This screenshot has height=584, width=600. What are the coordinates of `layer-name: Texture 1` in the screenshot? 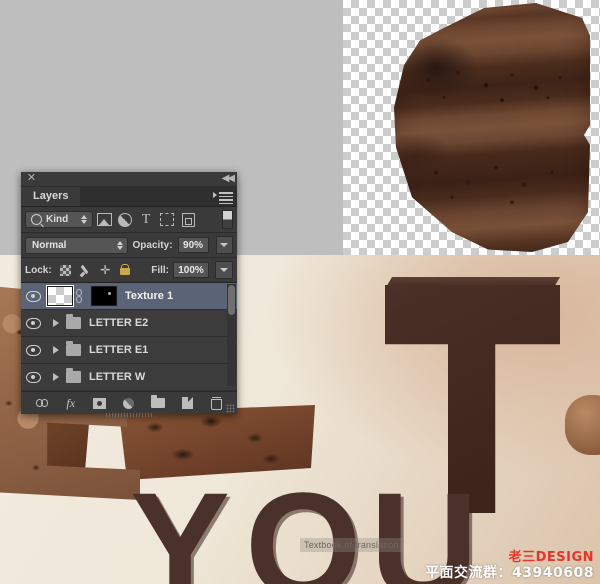 It's located at (149, 296).